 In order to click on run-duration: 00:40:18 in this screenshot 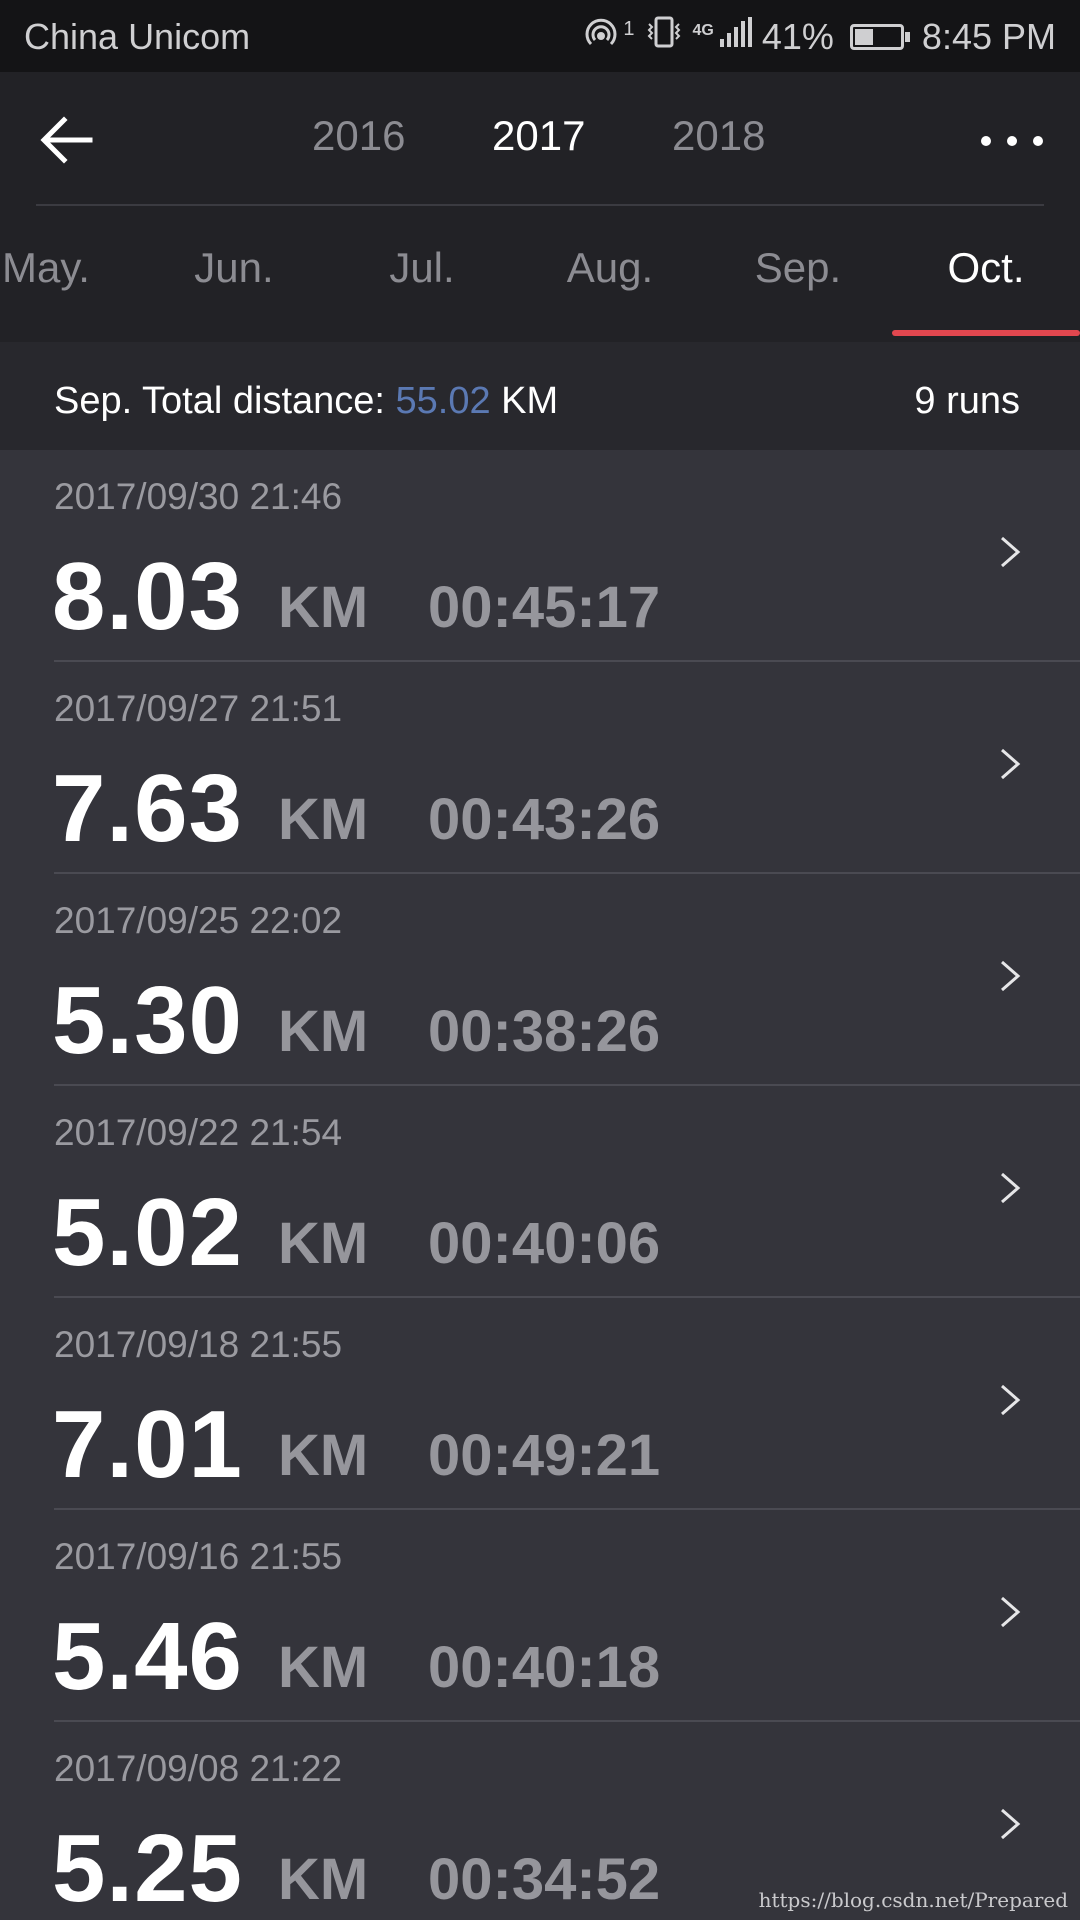, I will do `click(544, 1667)`.